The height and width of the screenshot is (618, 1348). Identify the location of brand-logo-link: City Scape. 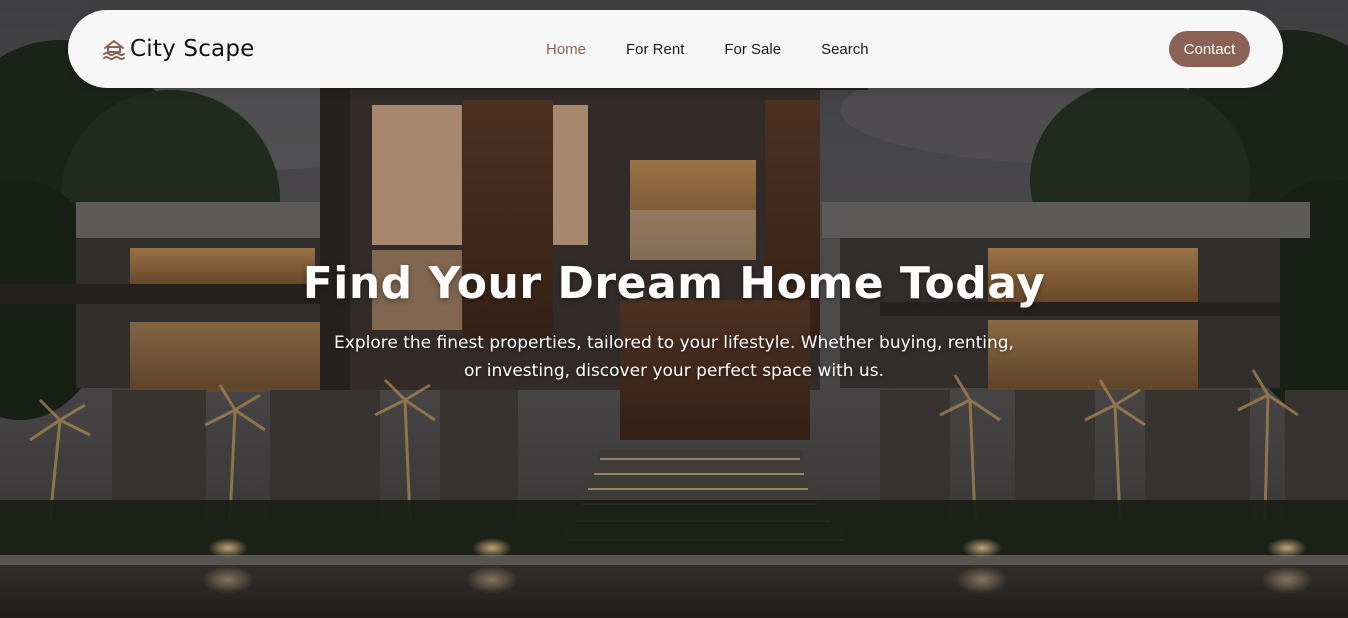
(178, 49).